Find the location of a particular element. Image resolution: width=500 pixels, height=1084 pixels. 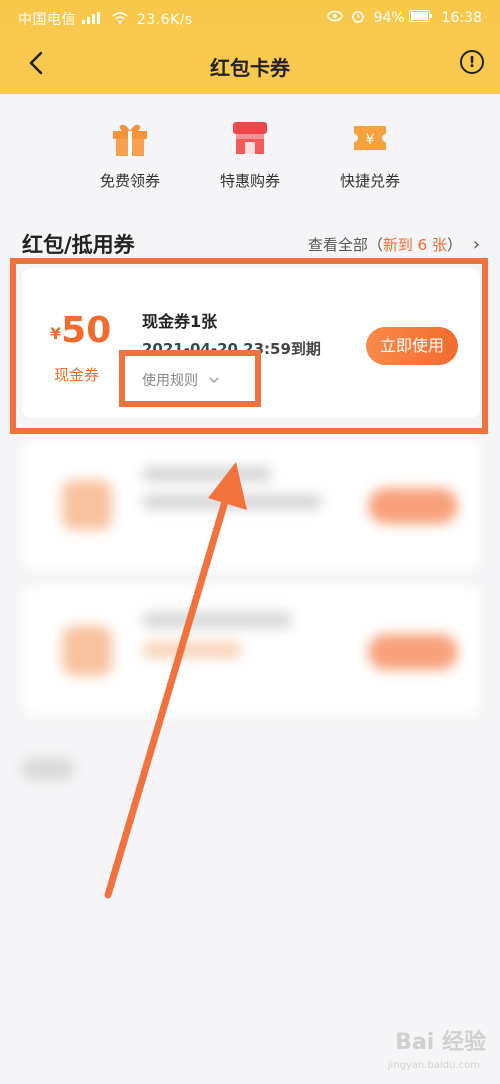

quick-action-free-coupons: 免费领券 is located at coordinates (130, 154).